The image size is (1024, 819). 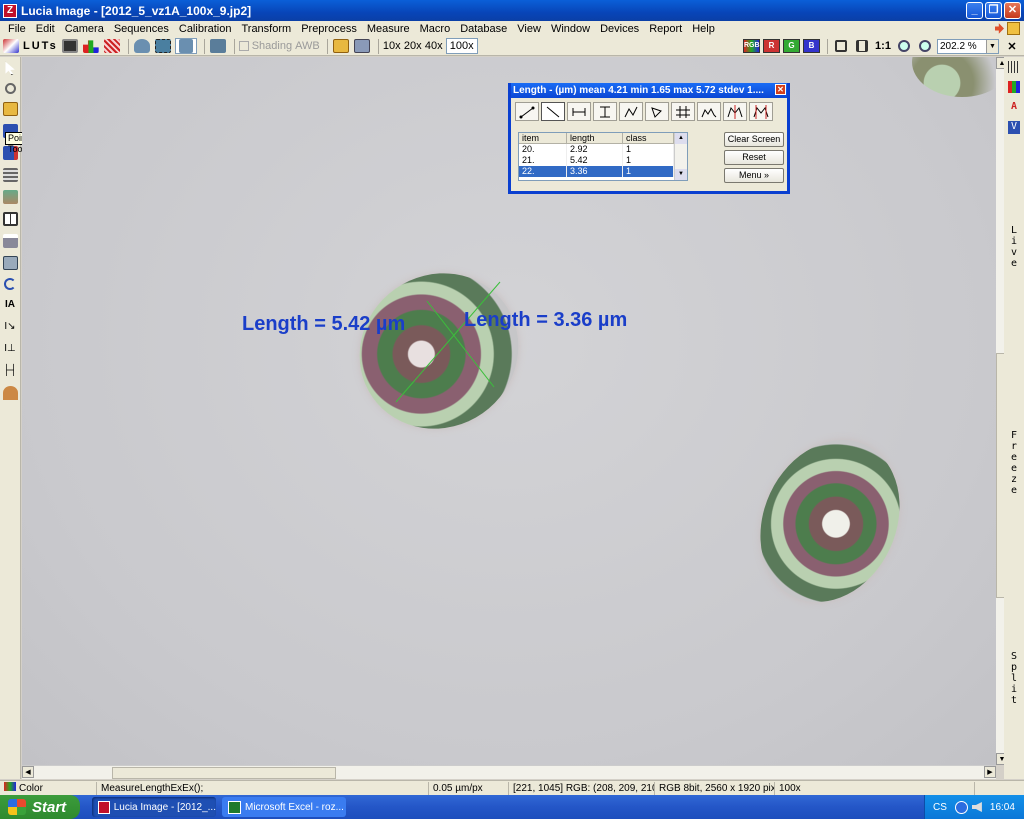 I want to click on menu-macro: Macro, so click(x=435, y=29).